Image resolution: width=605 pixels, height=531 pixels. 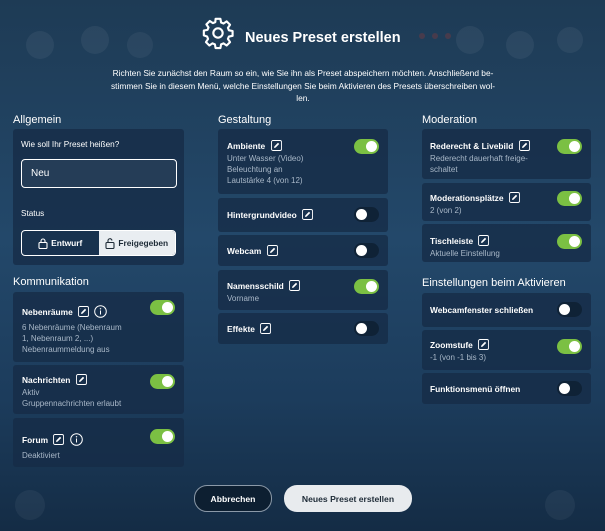 What do you see at coordinates (465, 253) in the screenshot?
I see `setting-tischleiste-details: Aktuelle Einstellung` at bounding box center [465, 253].